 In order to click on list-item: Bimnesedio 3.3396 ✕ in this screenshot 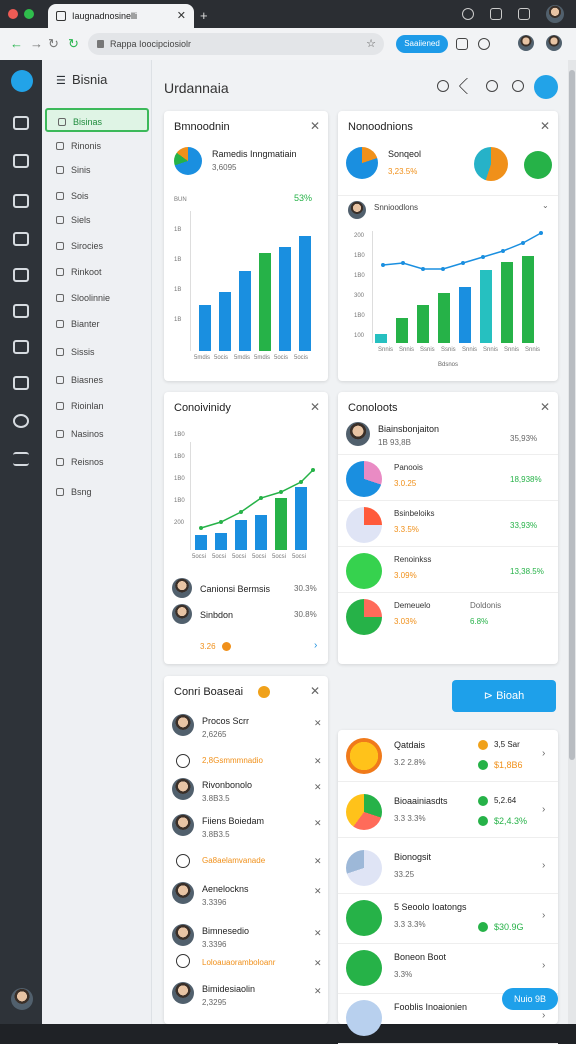, I will do `click(246, 939)`.